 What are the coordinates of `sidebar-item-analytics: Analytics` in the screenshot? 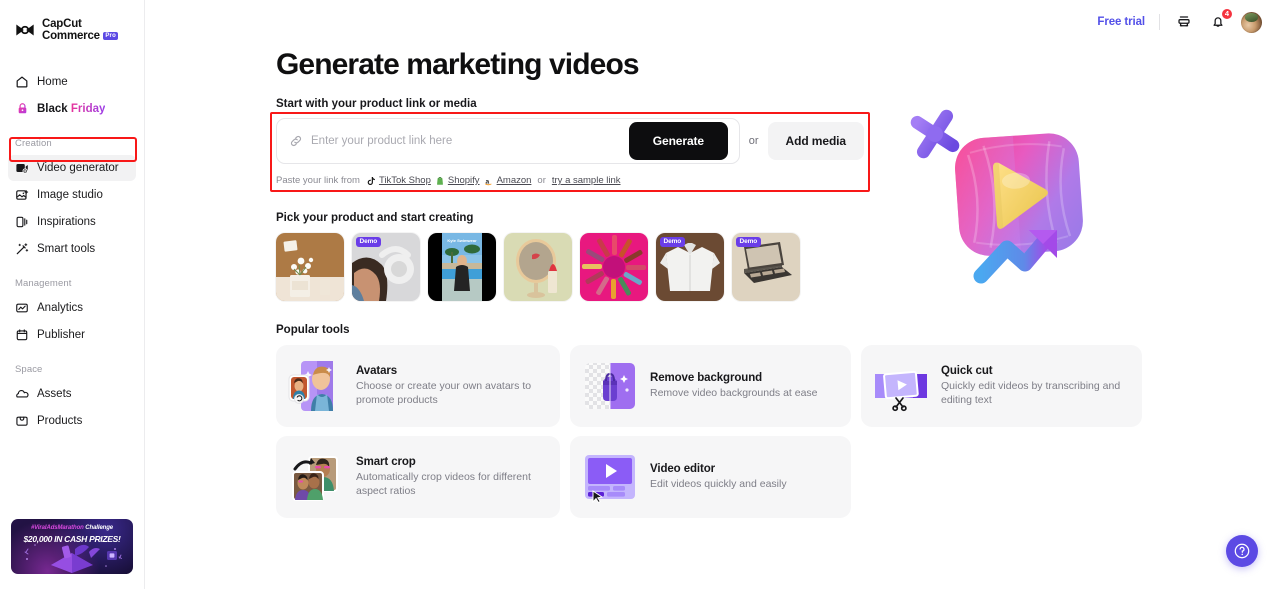 It's located at (72, 308).